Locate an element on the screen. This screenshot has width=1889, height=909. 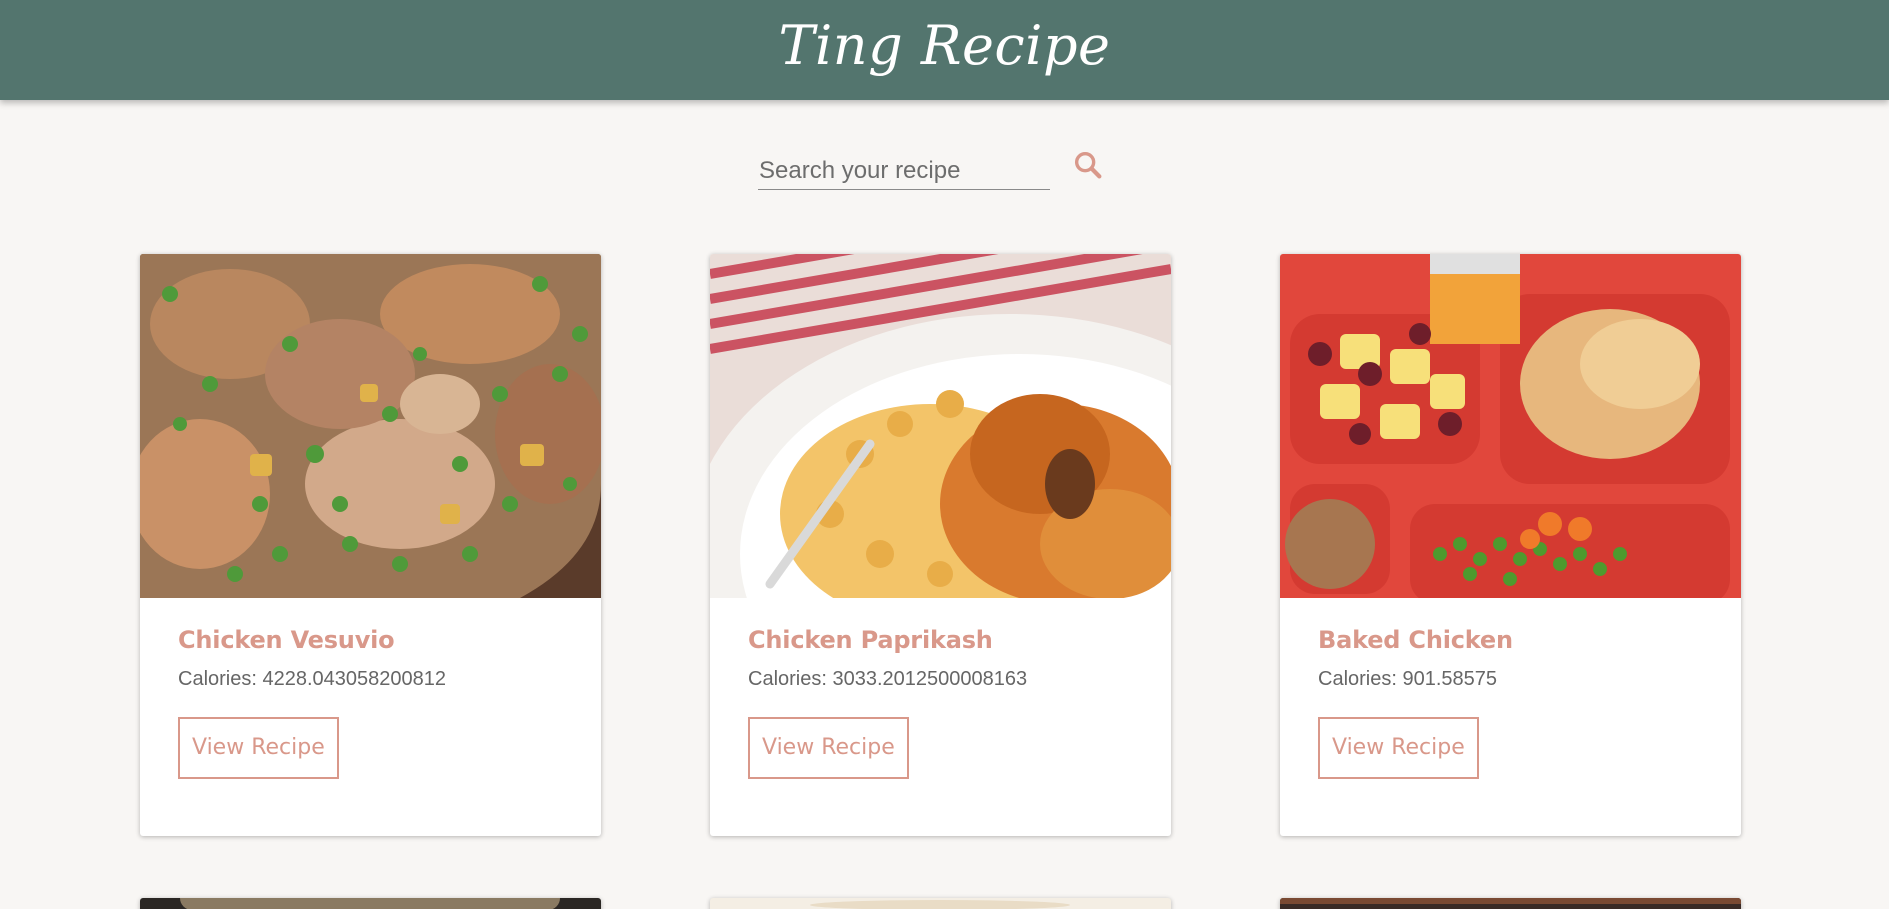
search-bar is located at coordinates (930, 173).